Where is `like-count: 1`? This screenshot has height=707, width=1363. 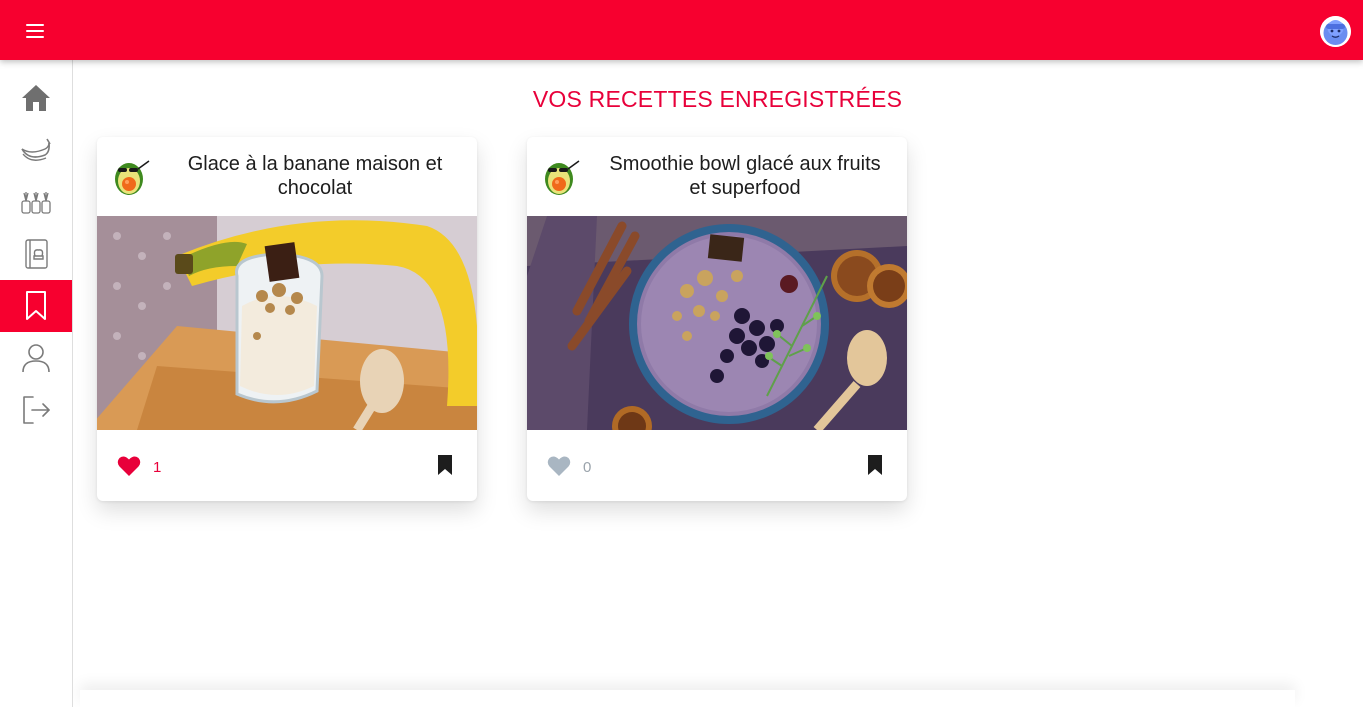
like-count: 1 is located at coordinates (157, 467).